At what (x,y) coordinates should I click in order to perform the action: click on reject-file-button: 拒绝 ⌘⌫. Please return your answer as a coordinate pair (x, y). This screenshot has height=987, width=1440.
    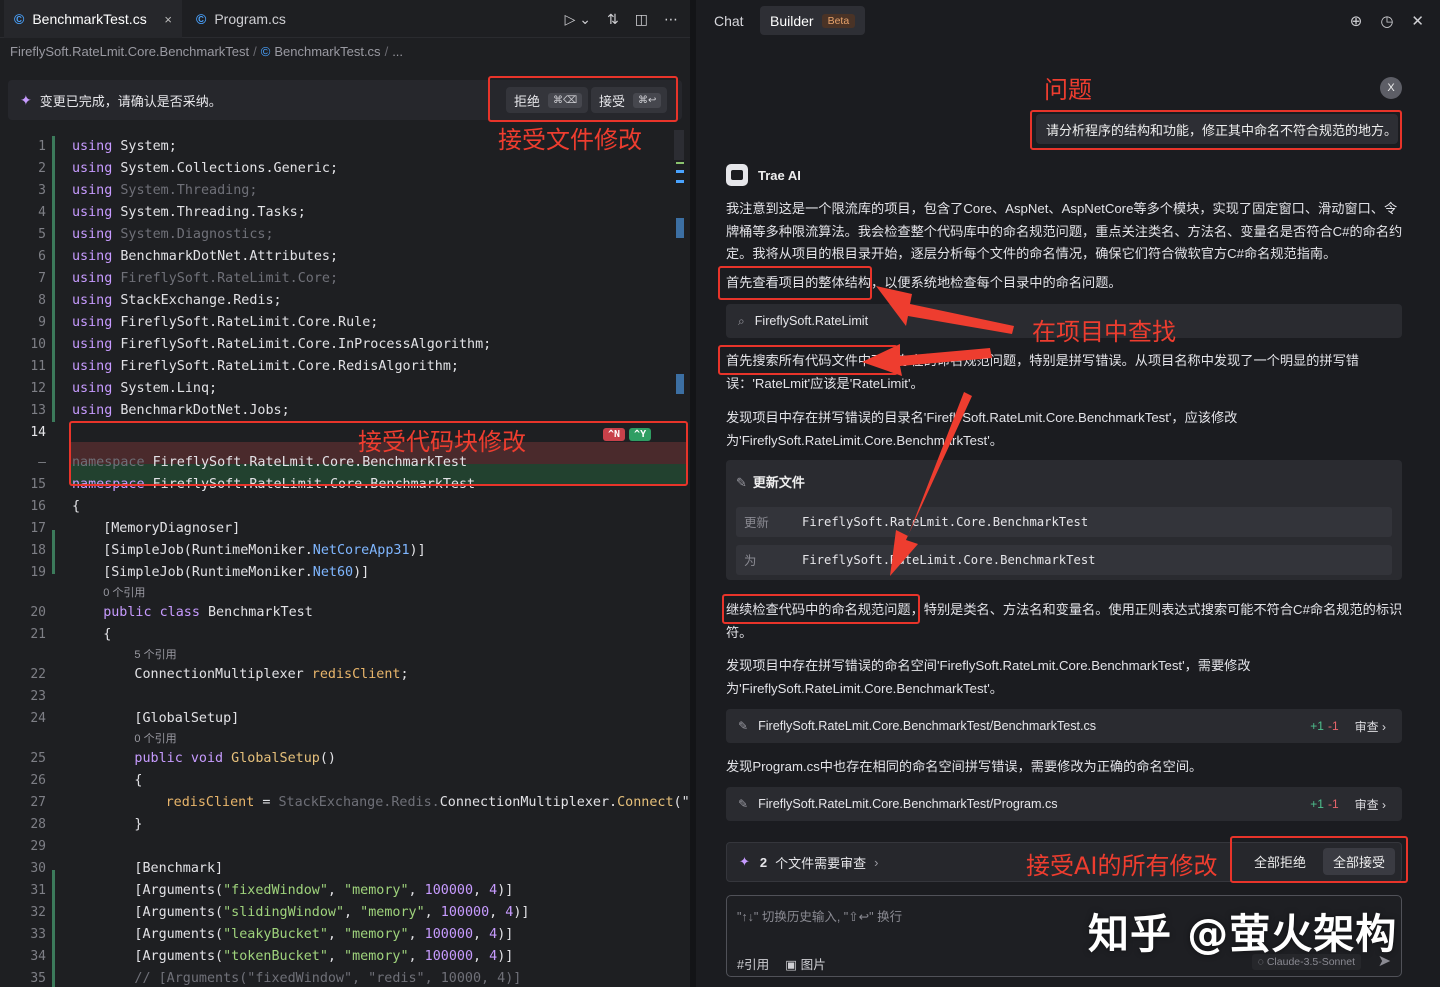
    Looking at the image, I should click on (547, 100).